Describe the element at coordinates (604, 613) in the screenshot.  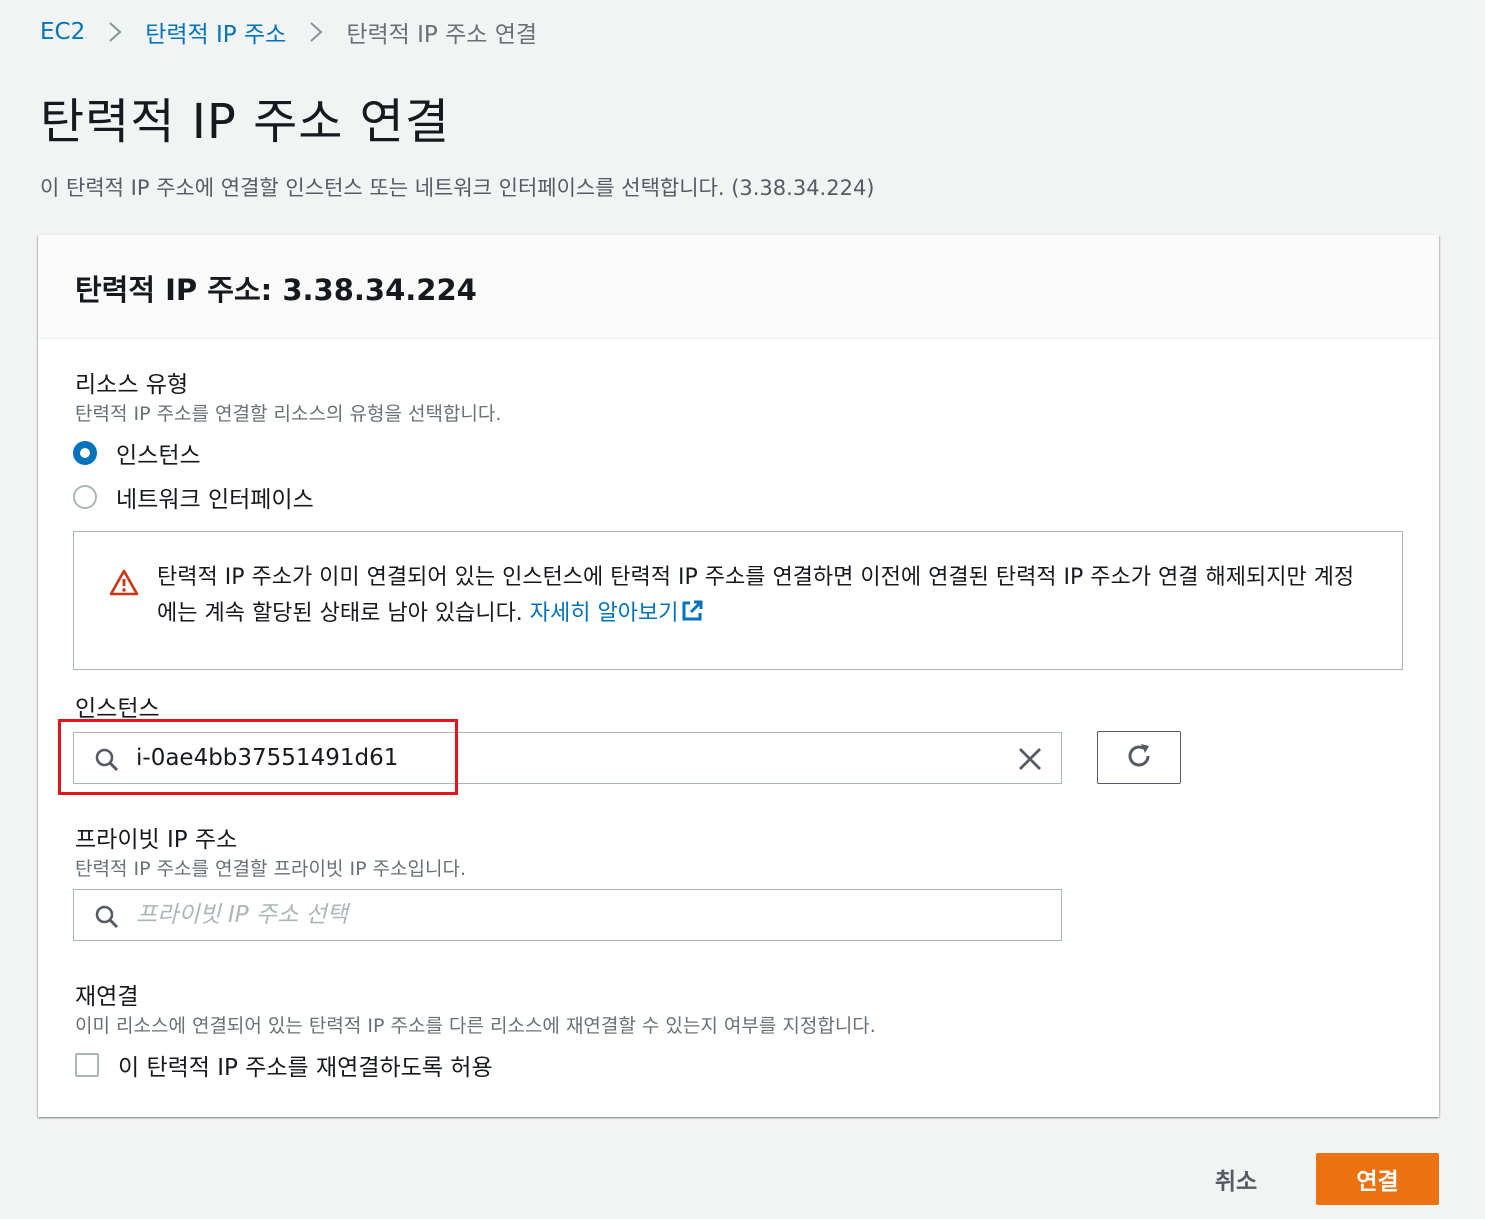
I see `learn-more-label: 자세히 알아보기` at that location.